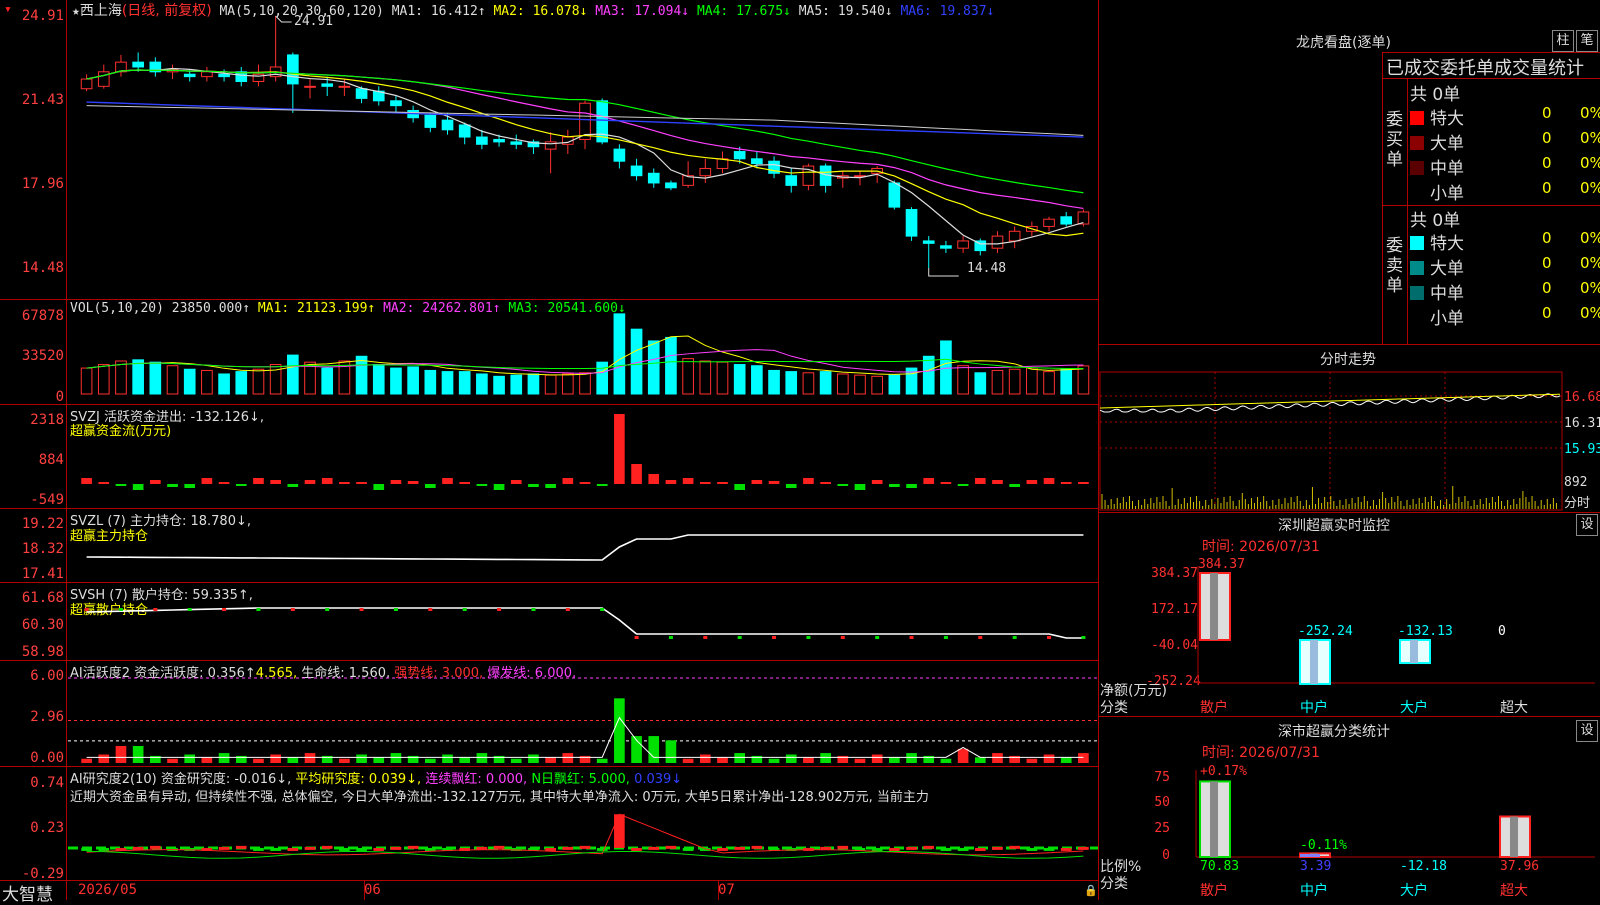 The height and width of the screenshot is (905, 1600). Describe the element at coordinates (585, 547) in the screenshot. I see `main-holding-line` at that location.